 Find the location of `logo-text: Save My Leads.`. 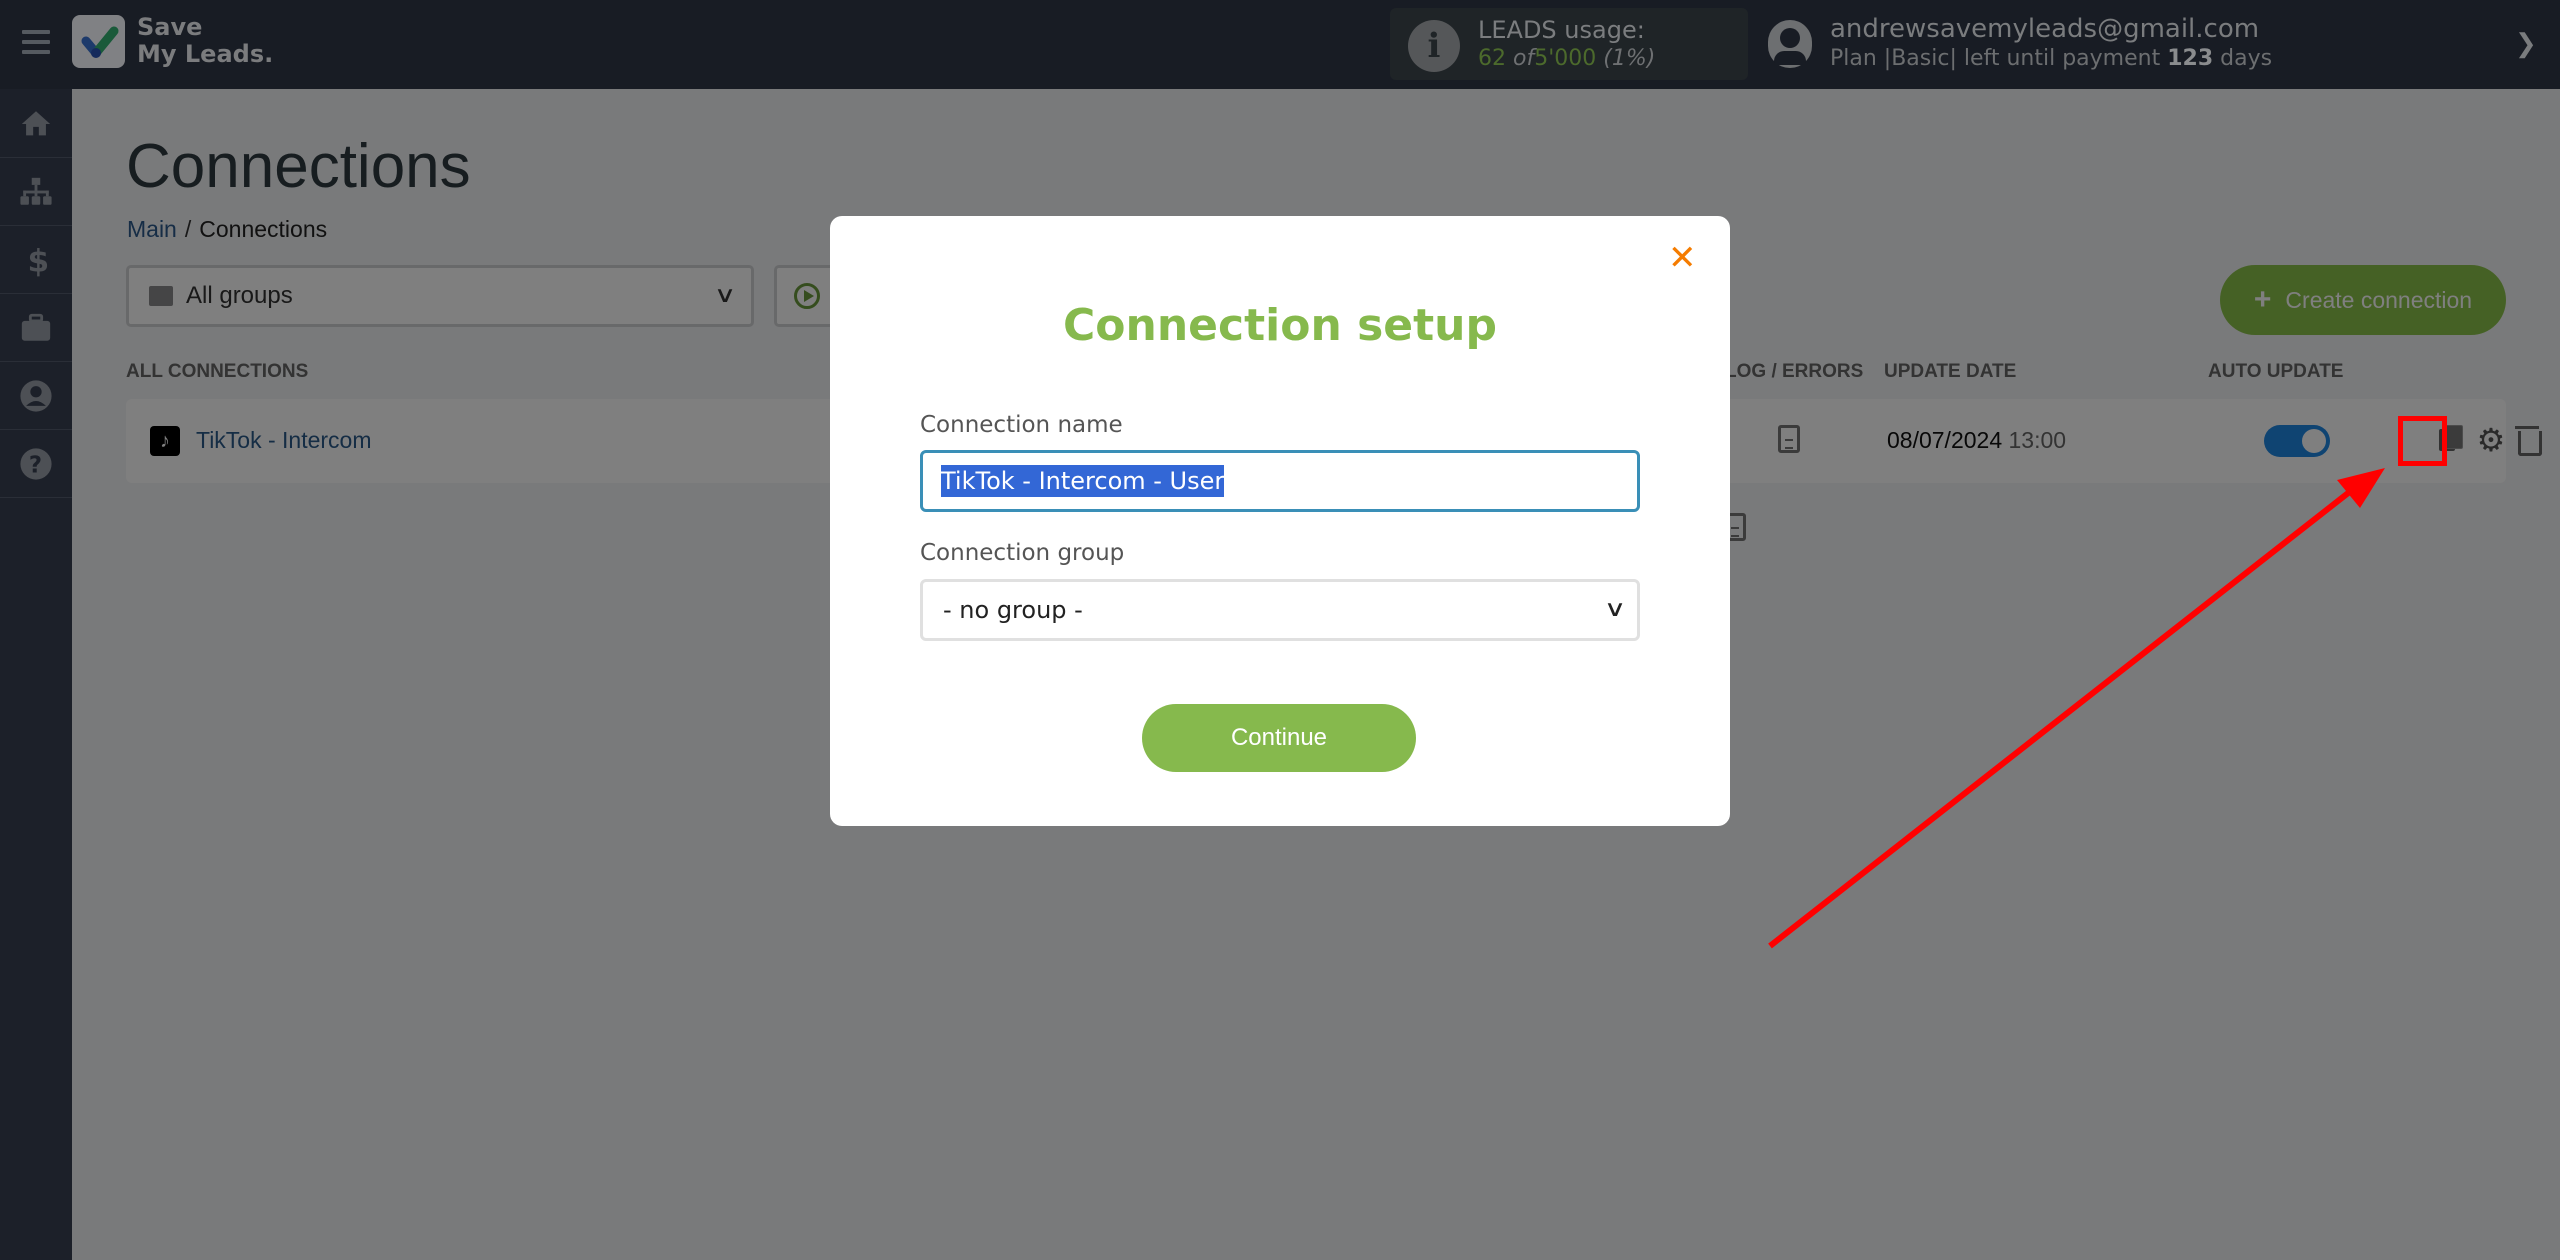

logo-text: Save My Leads. is located at coordinates (205, 41).